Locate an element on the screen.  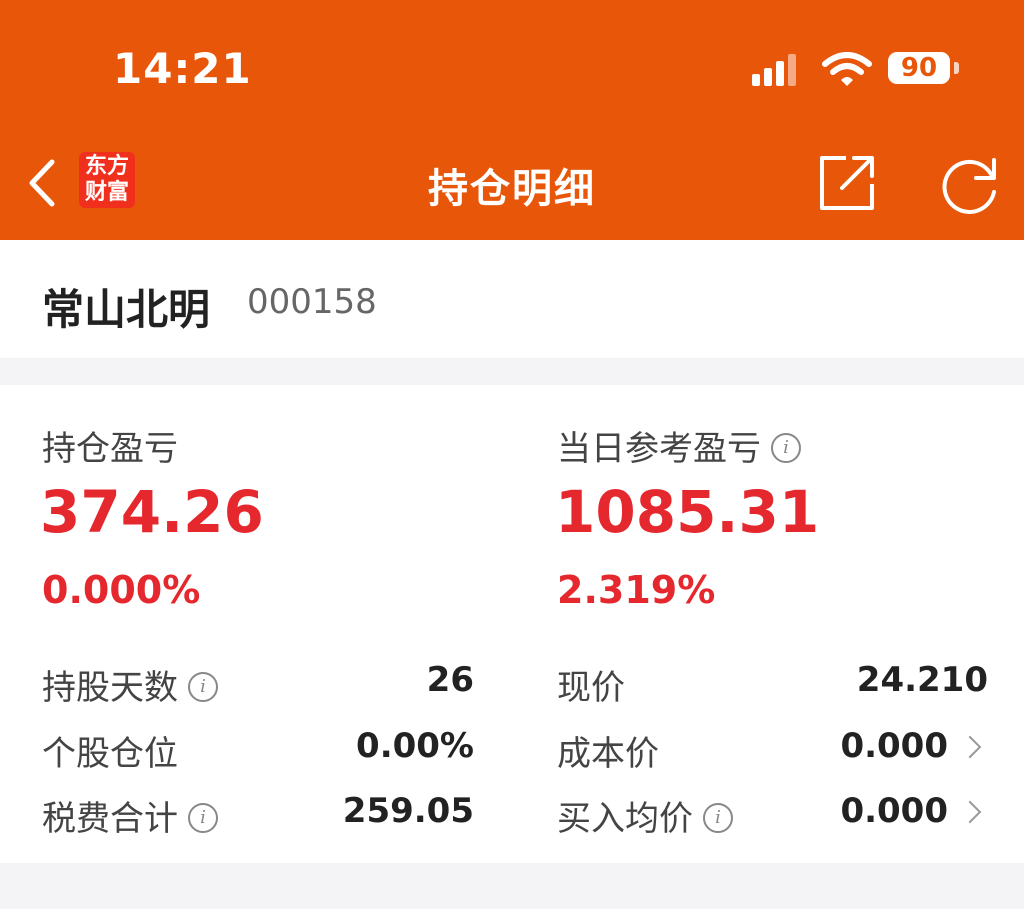
total-fees-label-group: 税费合计 i is located at coordinates (130, 815).